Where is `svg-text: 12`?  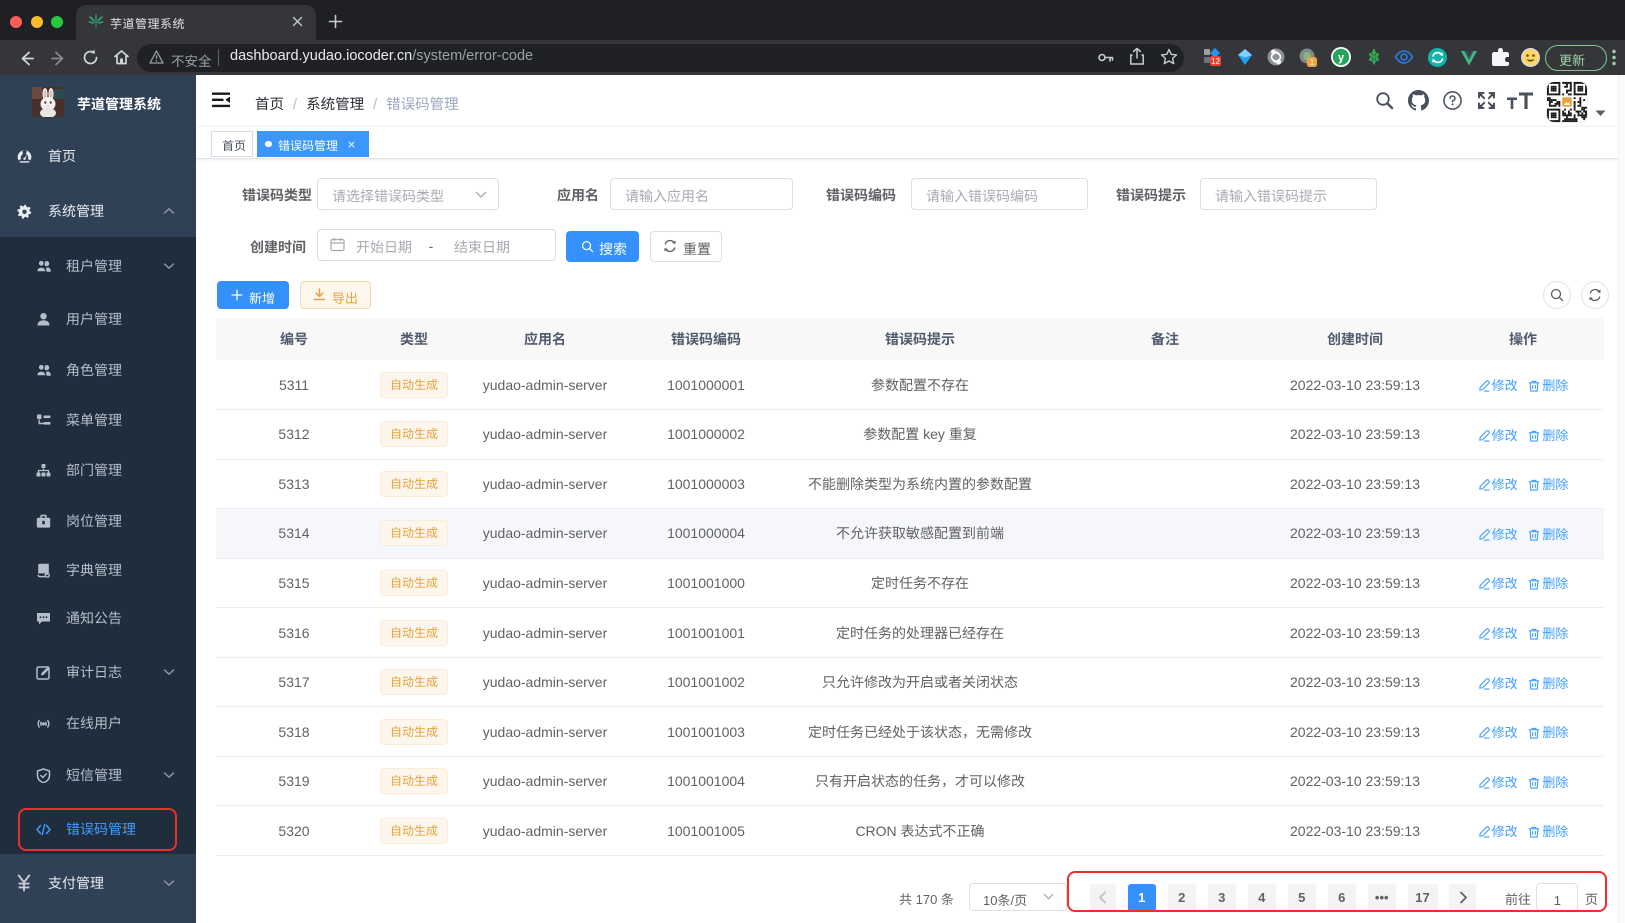
svg-text: 12 is located at coordinates (1215, 61).